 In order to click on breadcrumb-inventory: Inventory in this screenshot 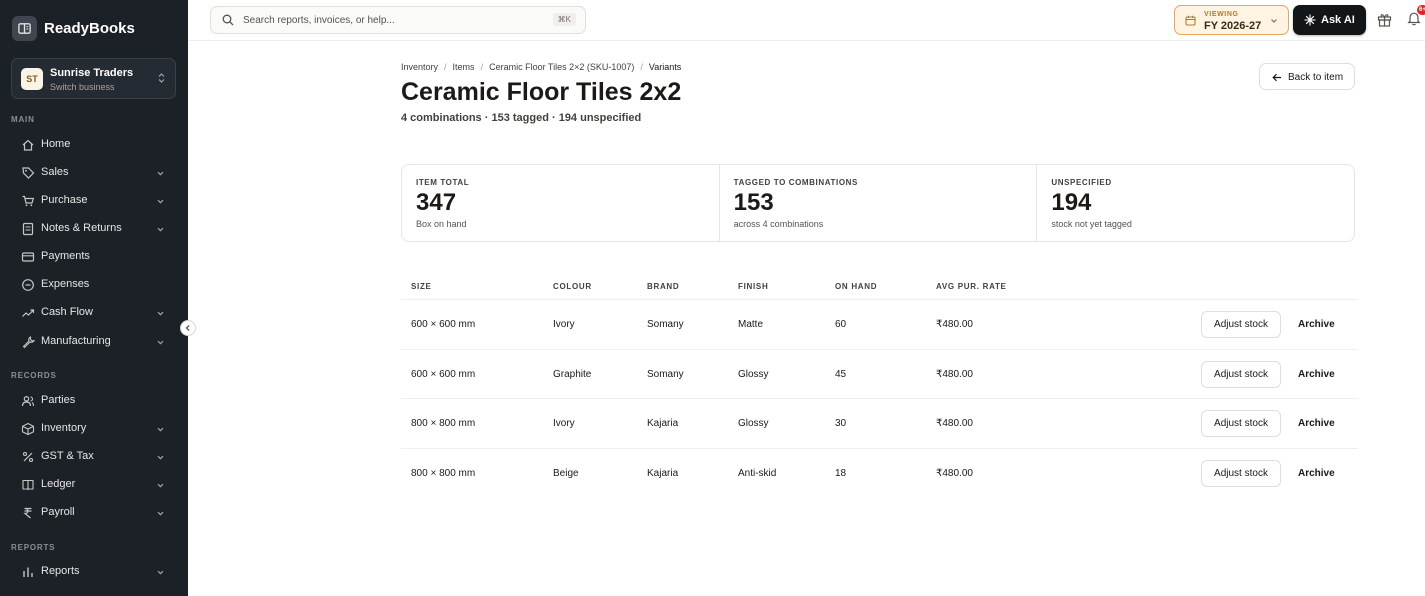, I will do `click(419, 67)`.